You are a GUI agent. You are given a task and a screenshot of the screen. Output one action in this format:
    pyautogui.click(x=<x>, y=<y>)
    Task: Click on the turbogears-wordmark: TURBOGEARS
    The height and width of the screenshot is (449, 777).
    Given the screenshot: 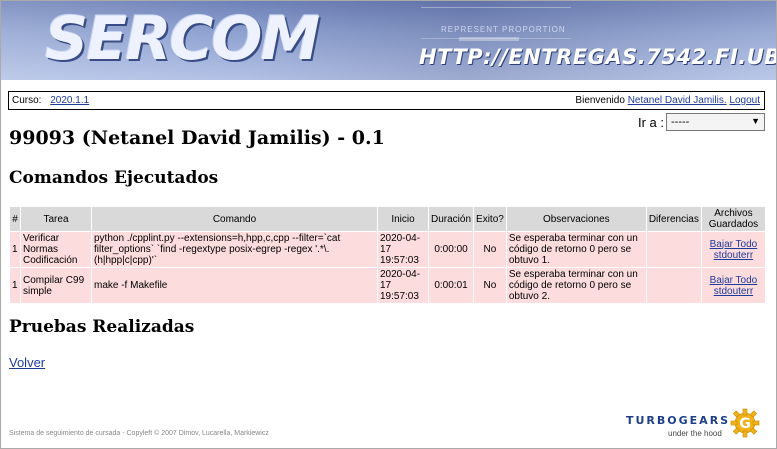 What is the action you would take?
    pyautogui.click(x=678, y=420)
    